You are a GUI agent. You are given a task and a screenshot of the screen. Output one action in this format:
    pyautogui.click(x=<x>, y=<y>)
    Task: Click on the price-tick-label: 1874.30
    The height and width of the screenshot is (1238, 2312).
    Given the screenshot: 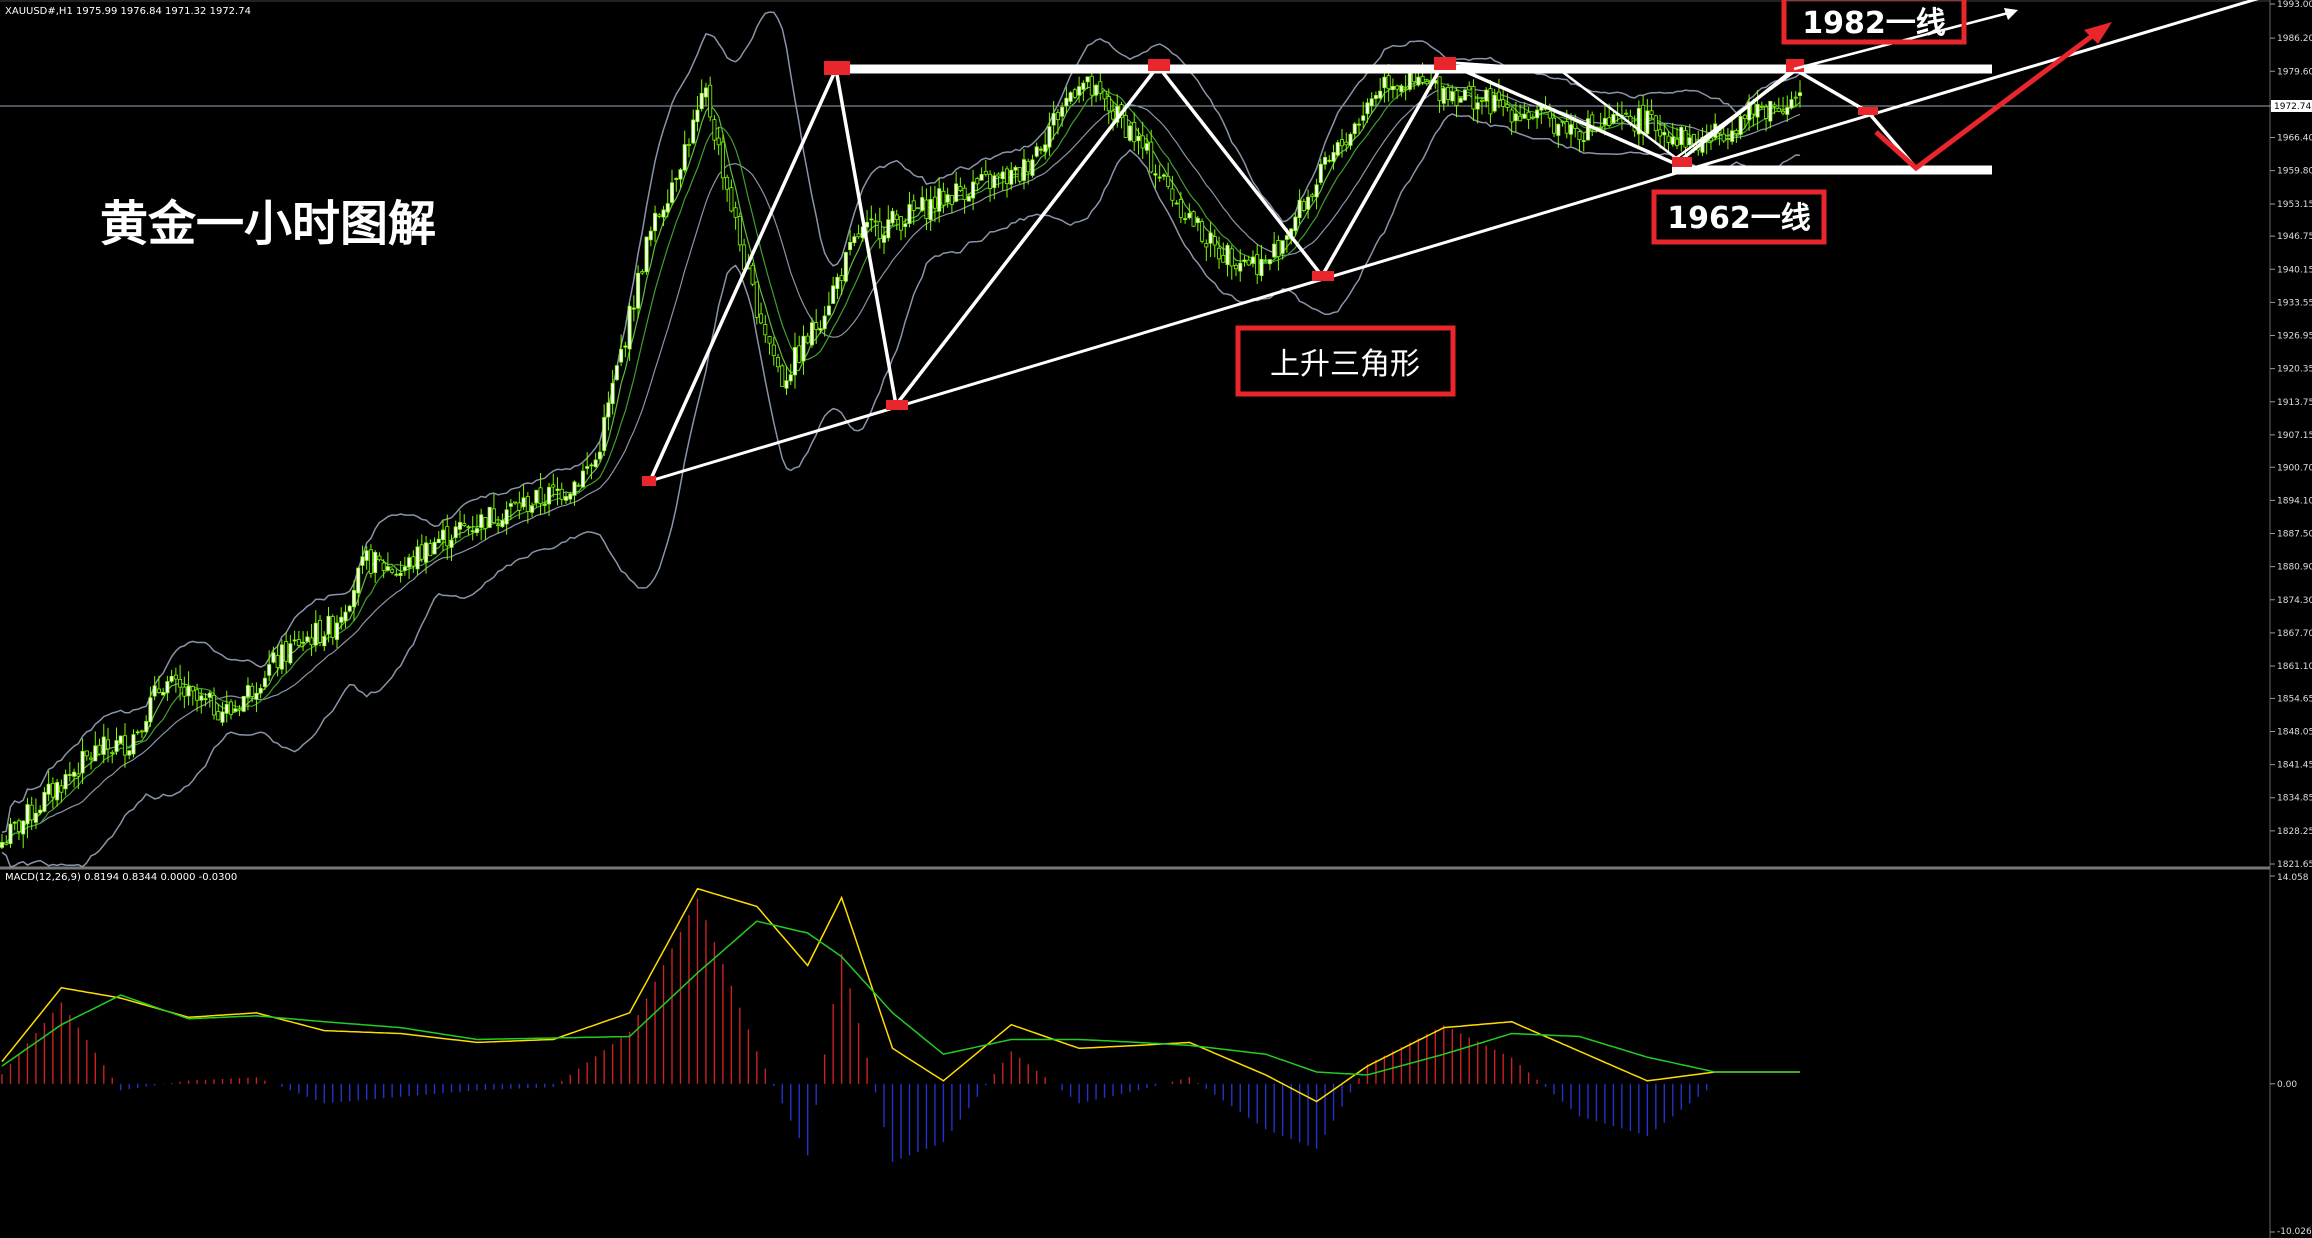 What is the action you would take?
    pyautogui.click(x=2294, y=601)
    